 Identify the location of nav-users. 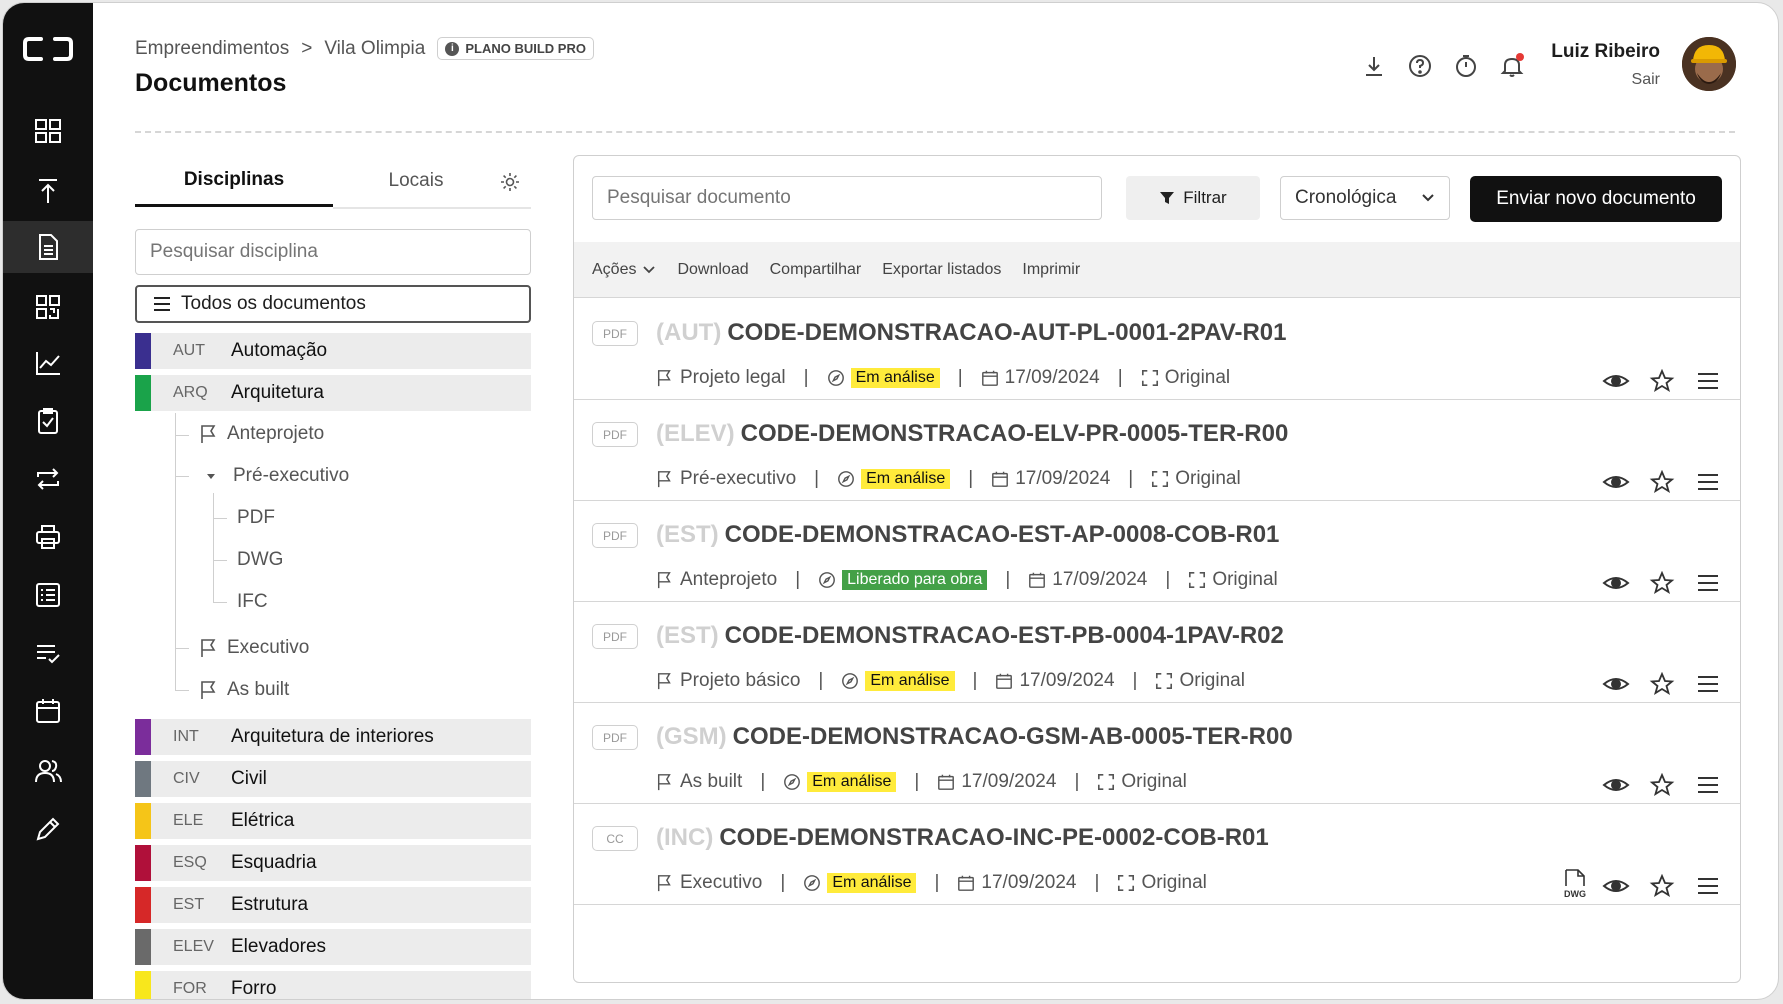
(48, 771).